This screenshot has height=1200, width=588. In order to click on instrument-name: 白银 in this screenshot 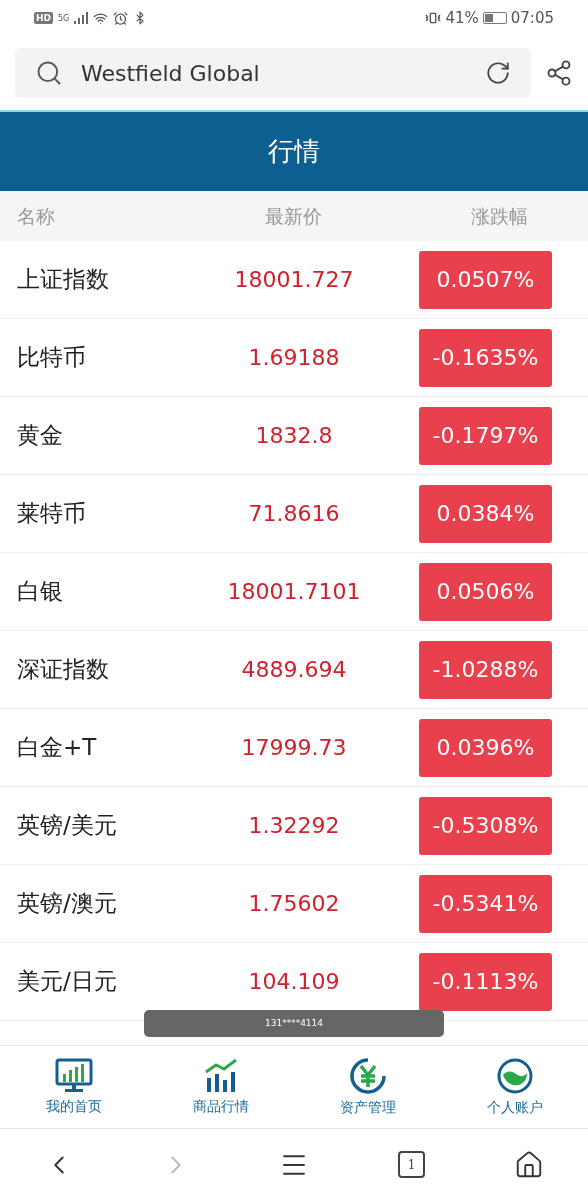, I will do `click(40, 592)`.